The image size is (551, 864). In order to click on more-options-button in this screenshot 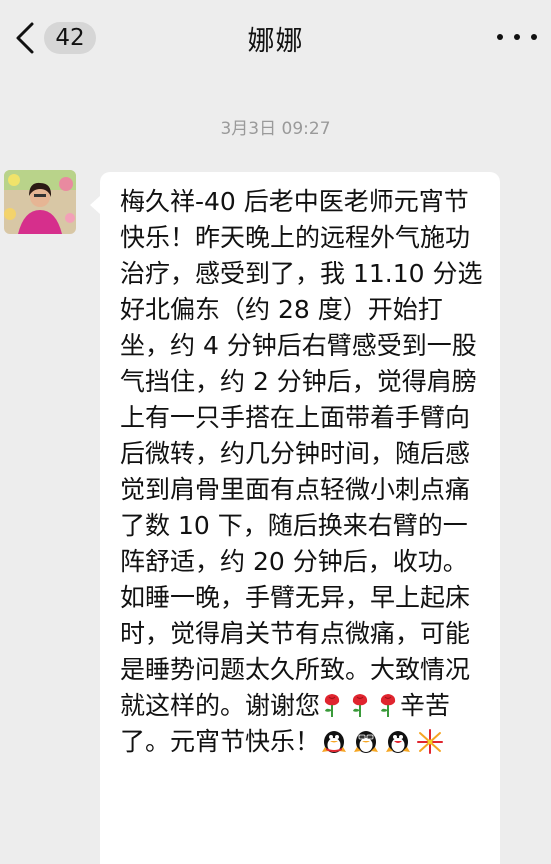, I will do `click(517, 37)`.